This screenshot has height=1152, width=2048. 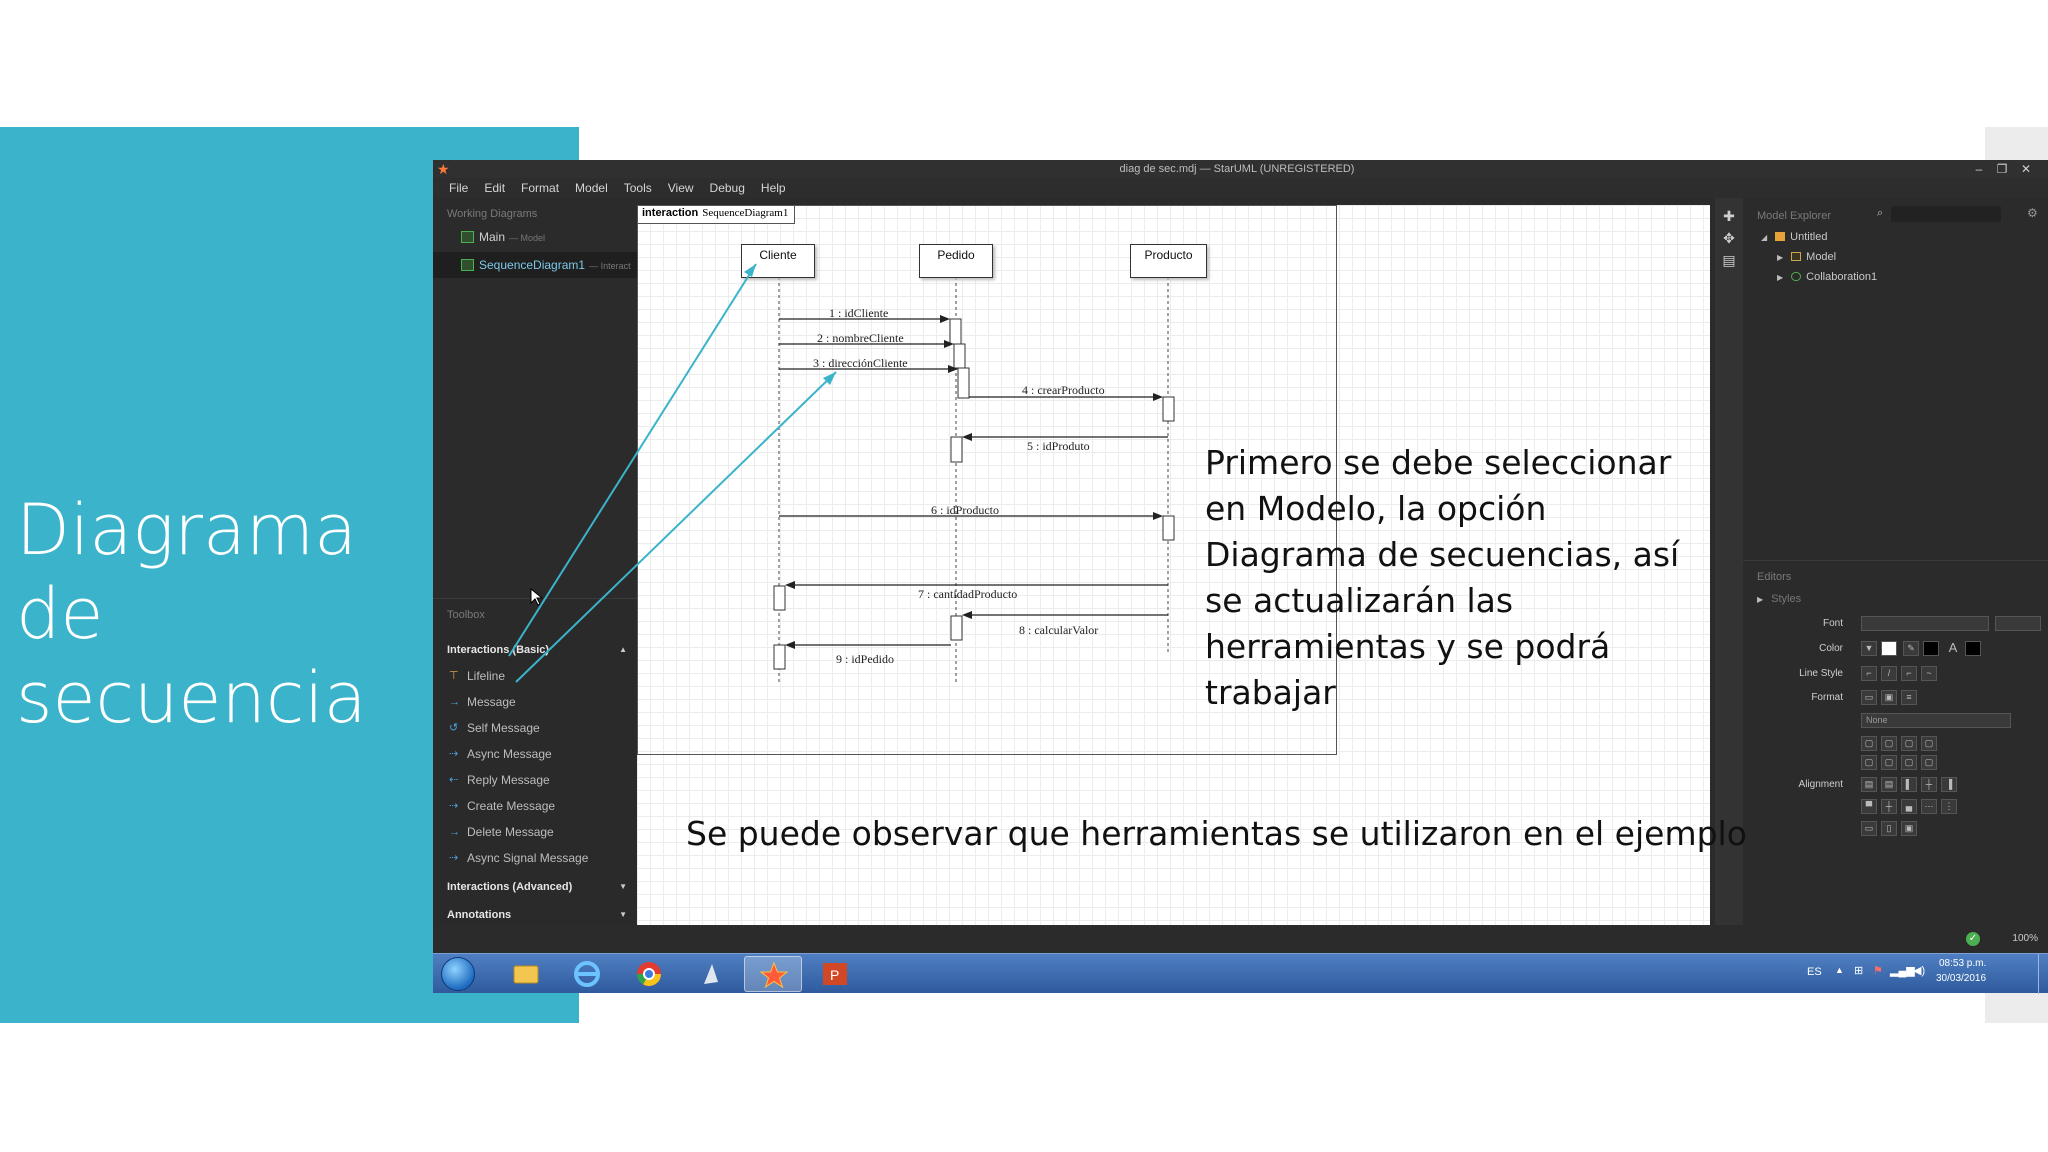 I want to click on mouse-cursor-icon, so click(x=537, y=597).